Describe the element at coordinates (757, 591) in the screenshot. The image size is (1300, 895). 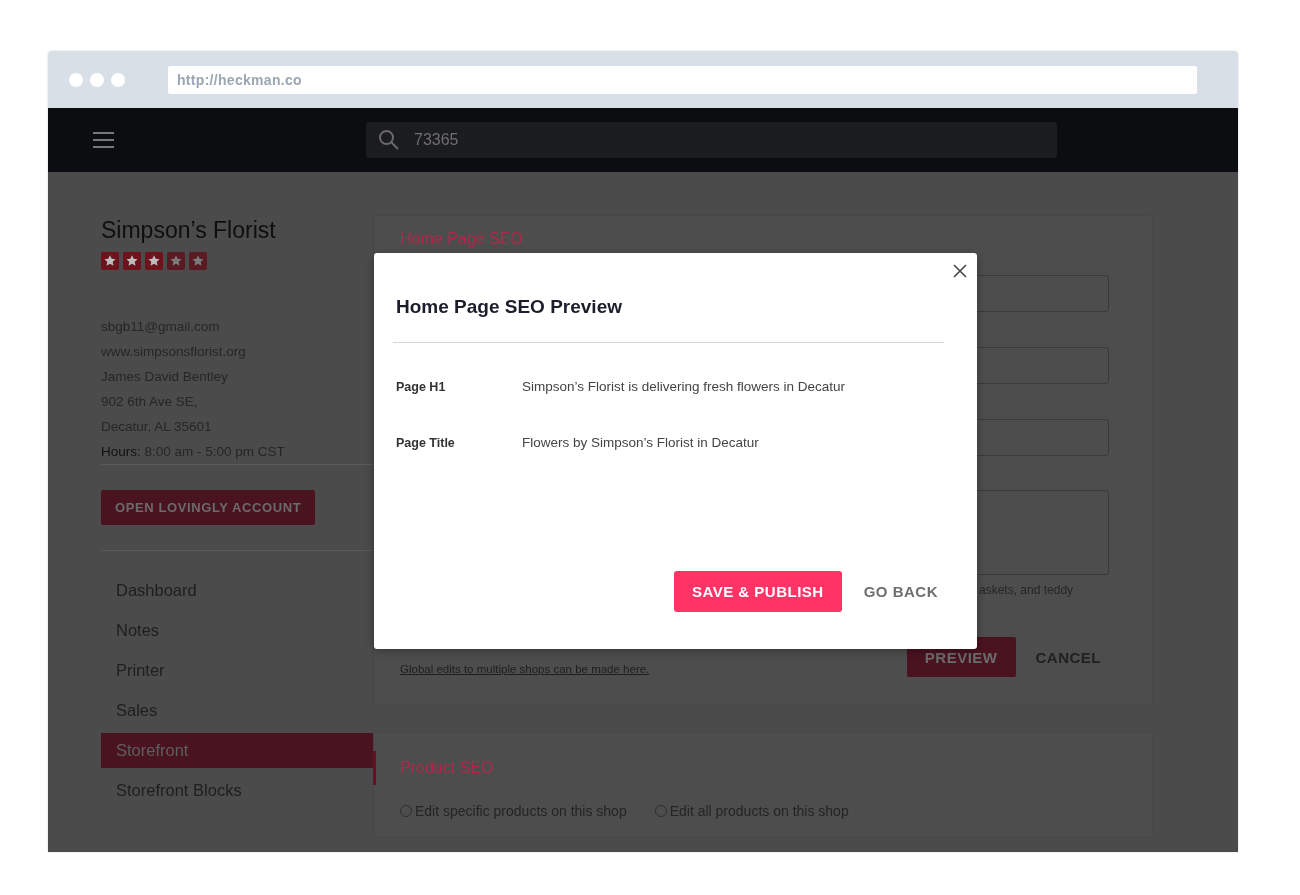
I see `save-publish-button: SAVE & PUBLISH` at that location.